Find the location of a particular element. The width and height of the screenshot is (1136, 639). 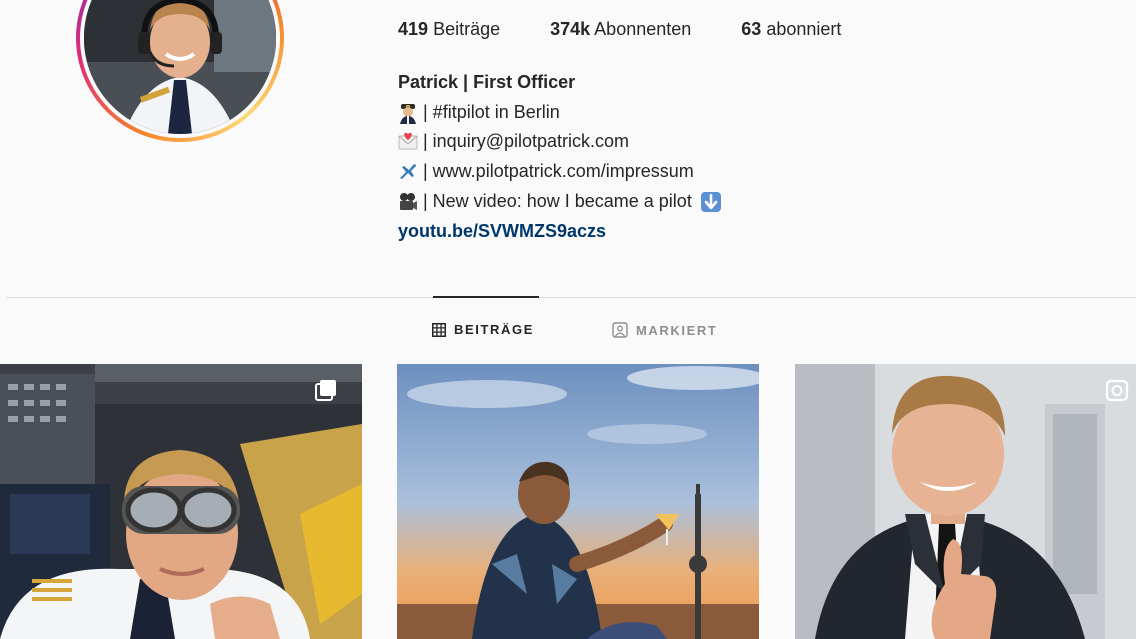

pilot-emoji-icon is located at coordinates (408, 113).